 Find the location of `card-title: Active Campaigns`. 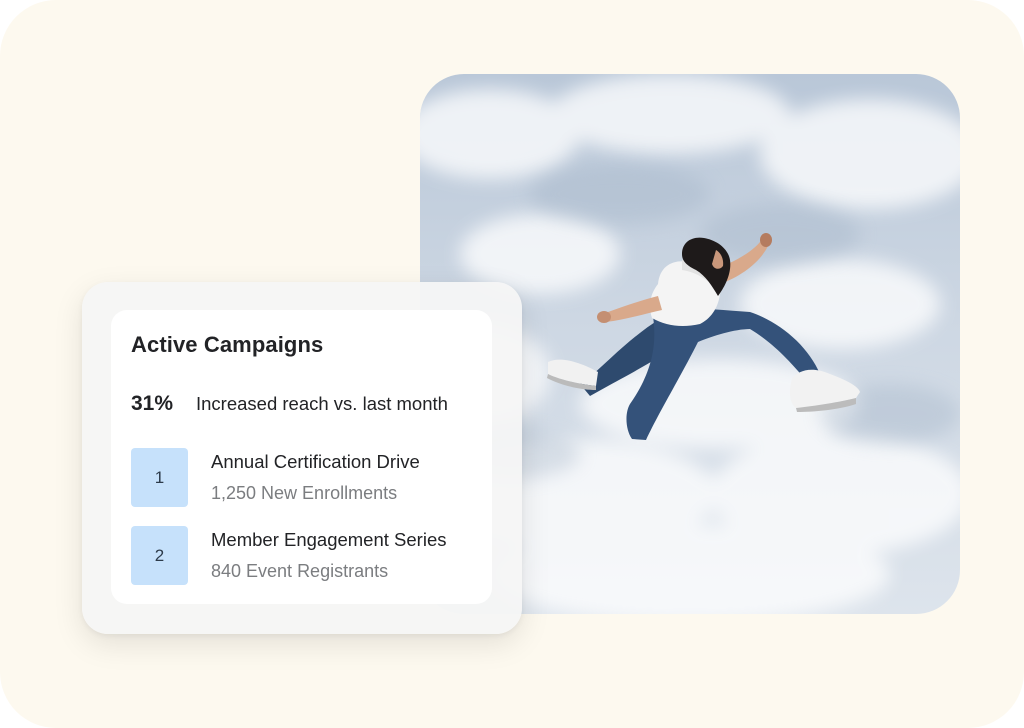

card-title: Active Campaigns is located at coordinates (227, 344).